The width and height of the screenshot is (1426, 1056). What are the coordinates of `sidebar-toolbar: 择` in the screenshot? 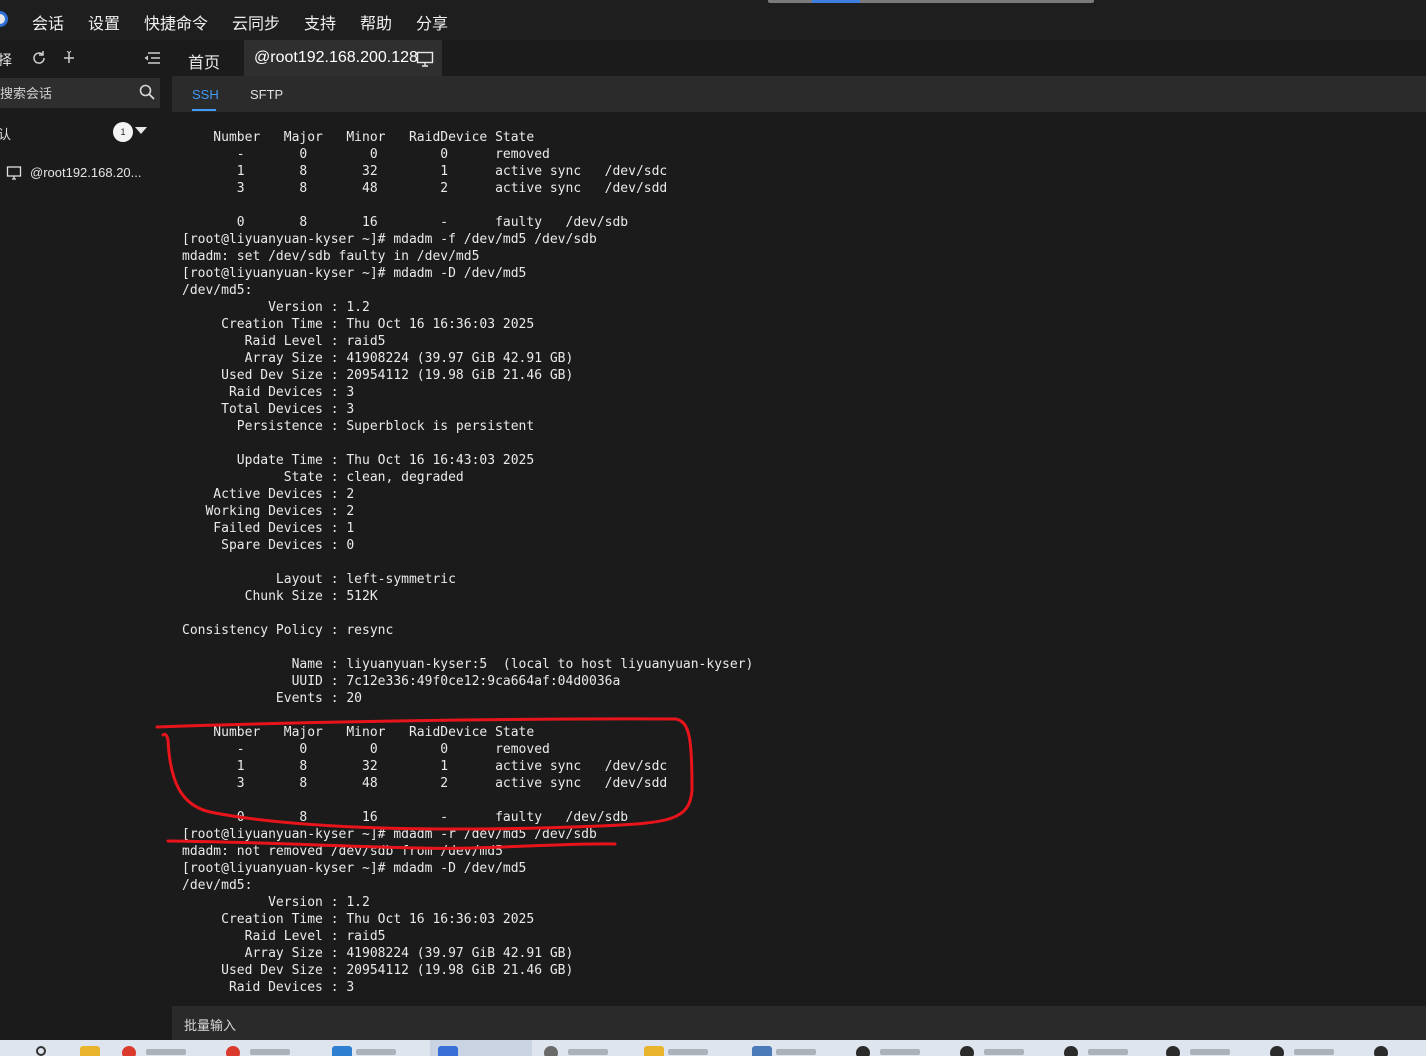 It's located at (86, 59).